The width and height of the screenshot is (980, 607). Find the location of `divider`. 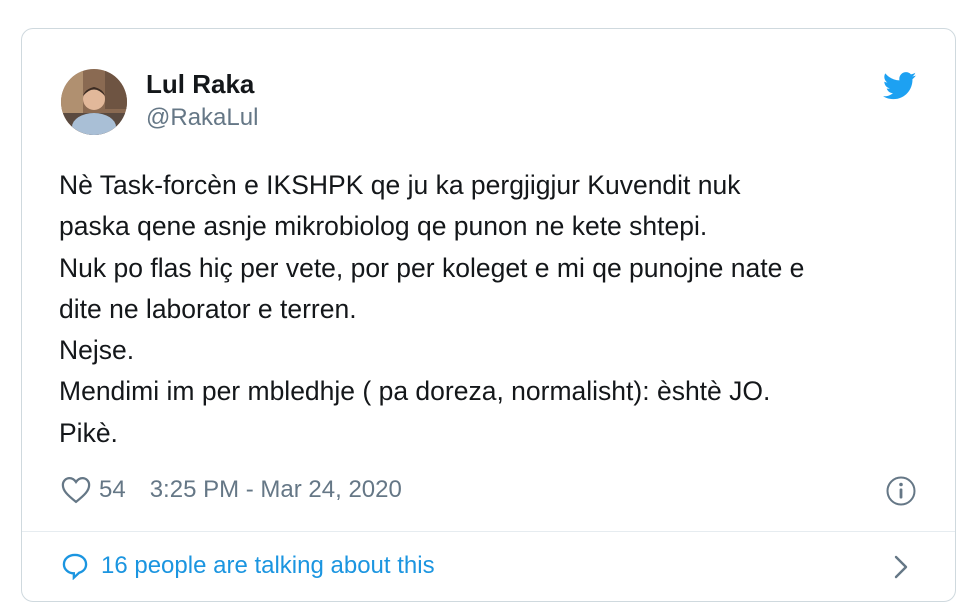

divider is located at coordinates (488, 531).